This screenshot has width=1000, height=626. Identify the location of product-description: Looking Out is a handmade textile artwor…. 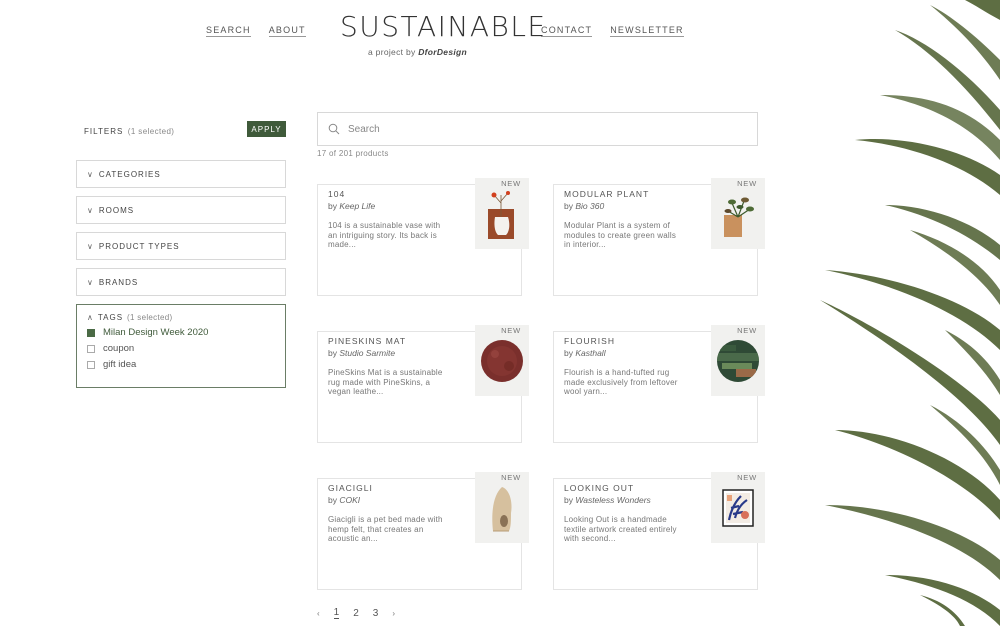
(620, 529).